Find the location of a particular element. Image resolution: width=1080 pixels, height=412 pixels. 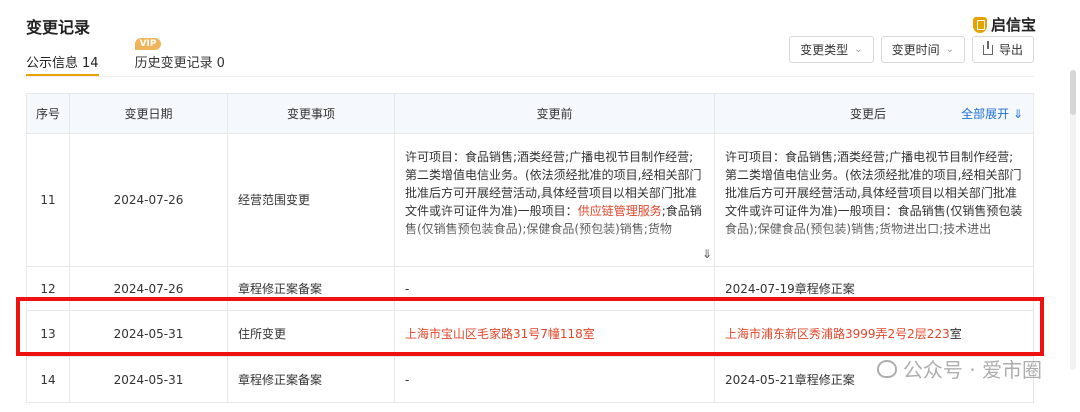

header-before: 变更前 is located at coordinates (554, 113).